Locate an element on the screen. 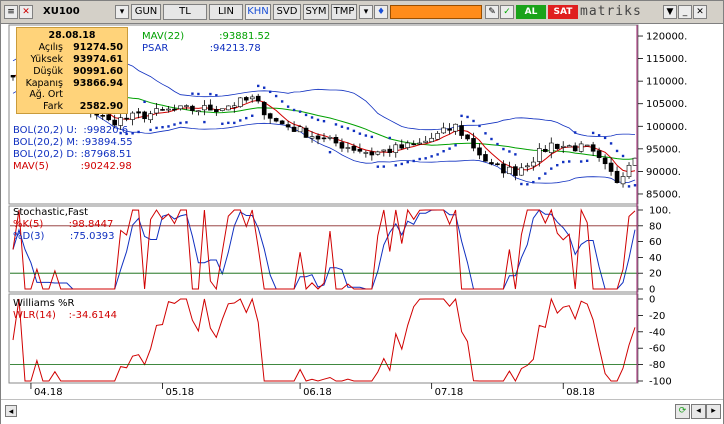  check-icon: ✓ is located at coordinates (507, 12).